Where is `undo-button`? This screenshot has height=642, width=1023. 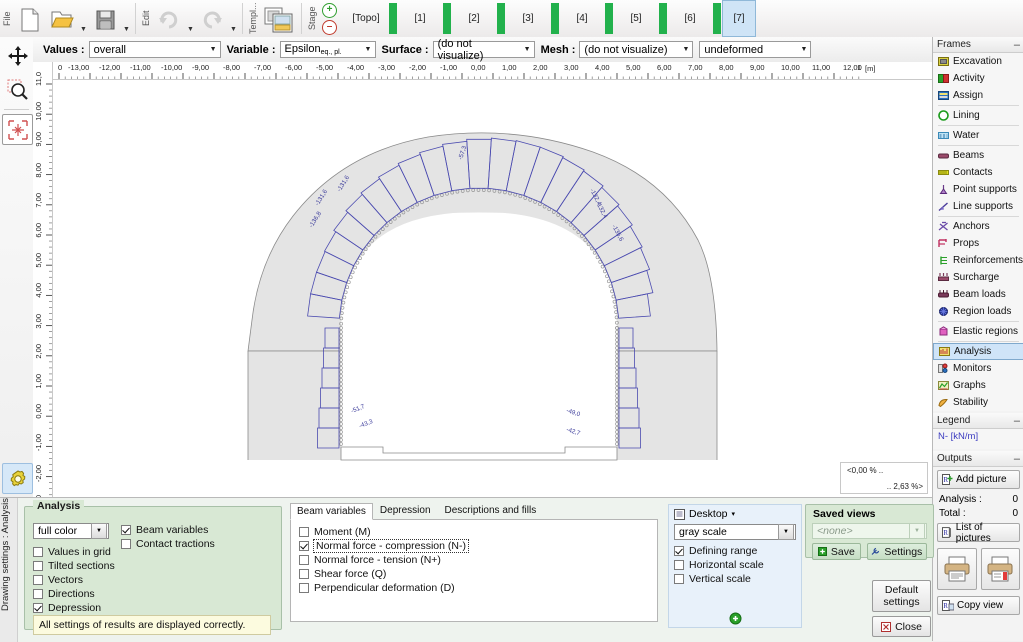 undo-button is located at coordinates (169, 19).